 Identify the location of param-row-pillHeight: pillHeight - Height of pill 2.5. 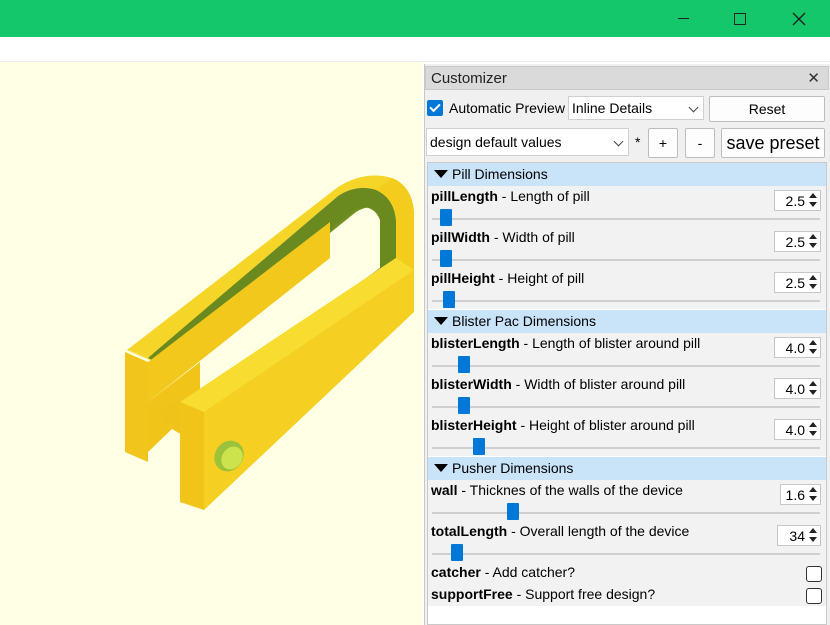
(627, 288).